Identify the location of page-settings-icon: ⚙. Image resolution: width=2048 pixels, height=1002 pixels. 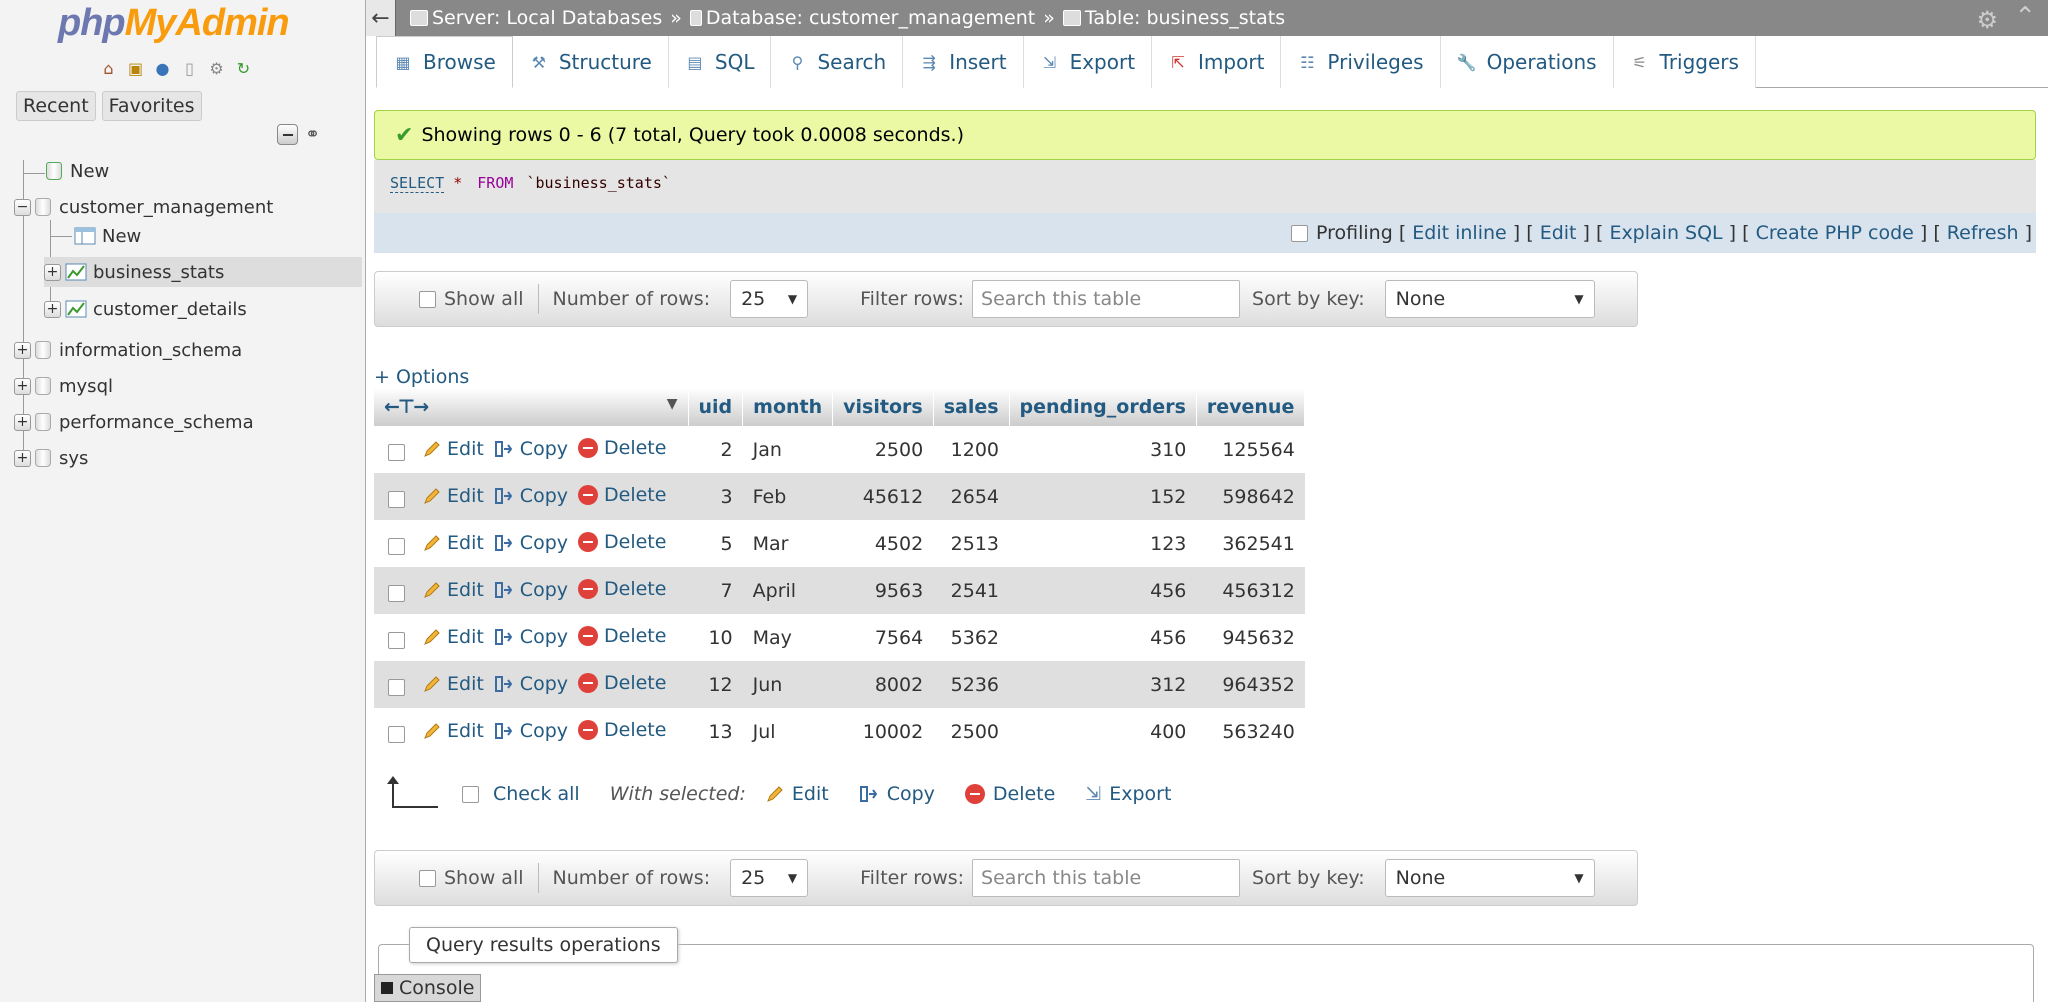
(1987, 20).